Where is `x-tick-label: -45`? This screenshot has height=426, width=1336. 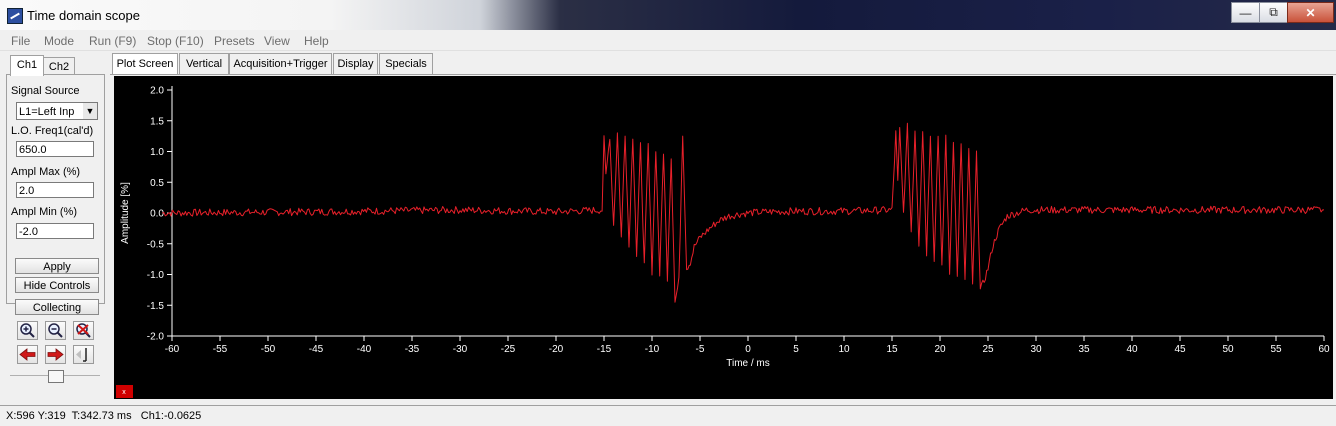
x-tick-label: -45 is located at coordinates (316, 349).